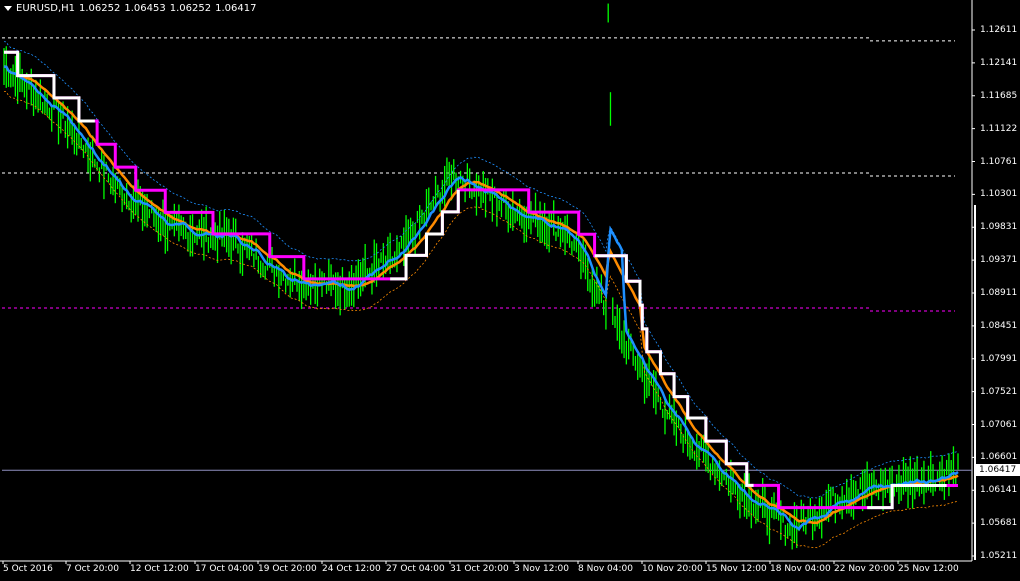 Image resolution: width=1020 pixels, height=581 pixels. Describe the element at coordinates (351, 569) in the screenshot. I see `time-label: 24 Oct 12:00` at that location.